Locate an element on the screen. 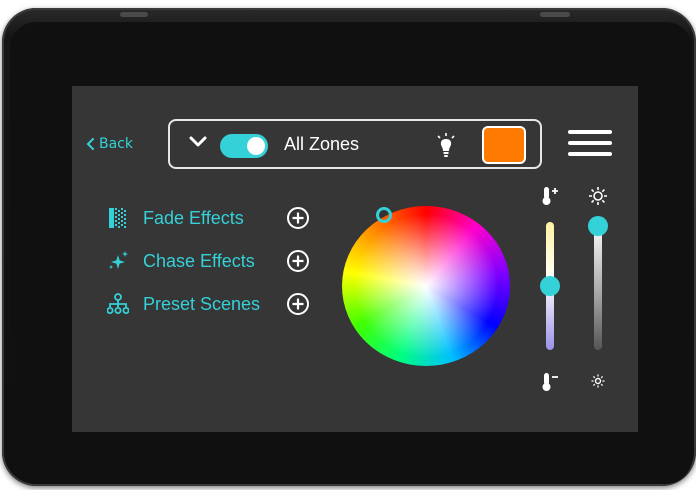  sparkle-icon is located at coordinates (118, 261).